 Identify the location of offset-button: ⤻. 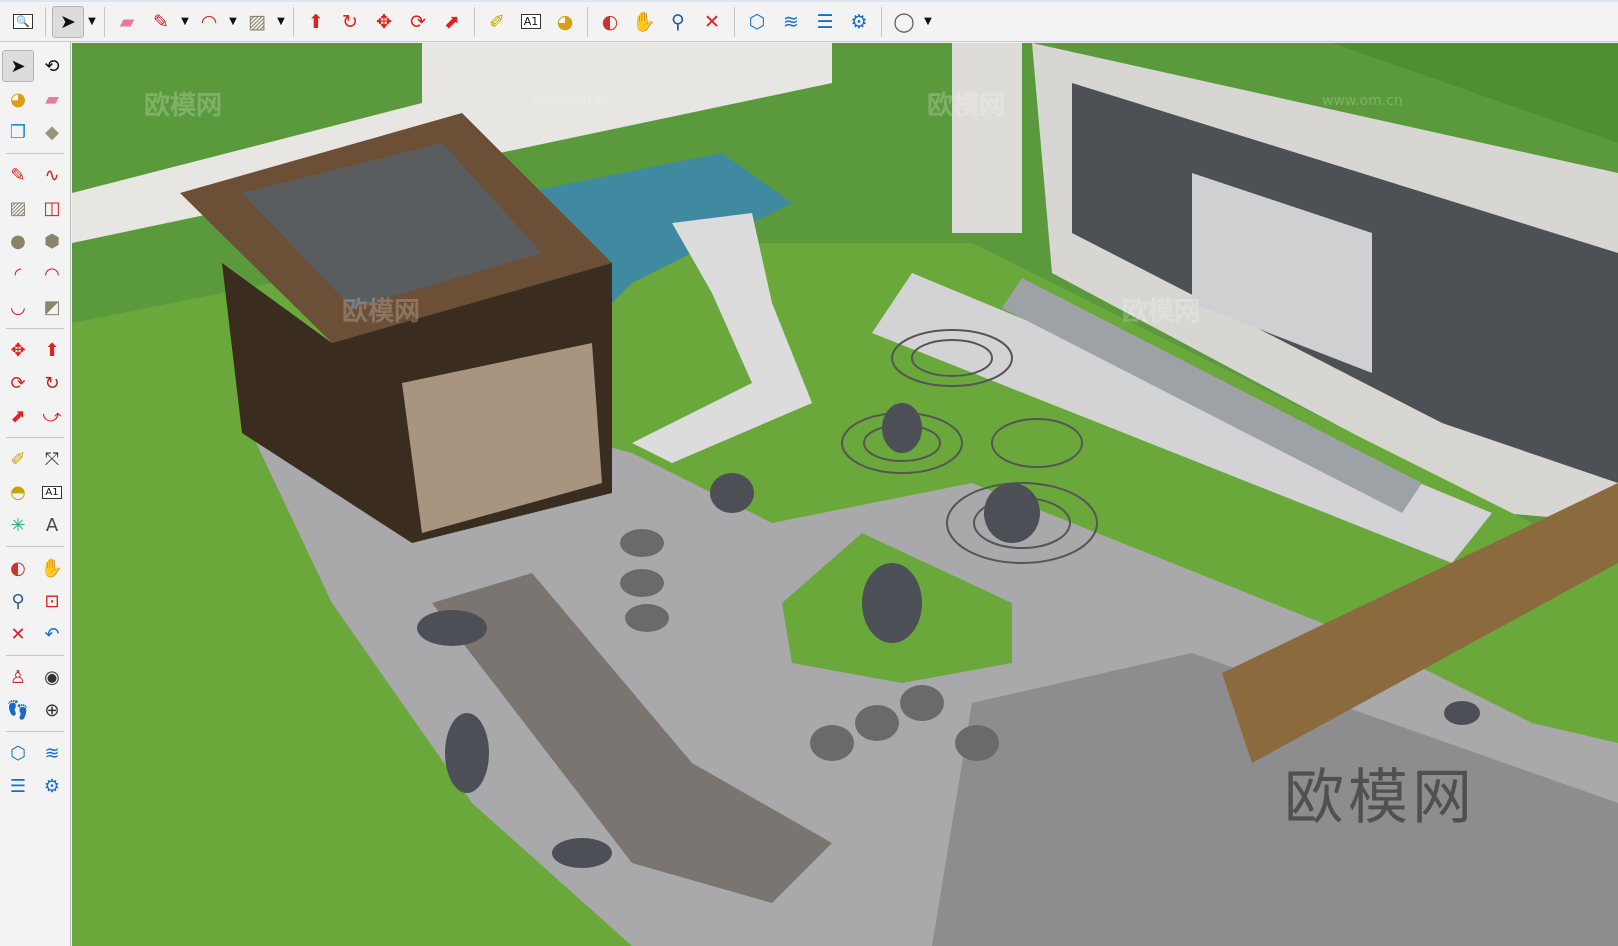
(52, 416).